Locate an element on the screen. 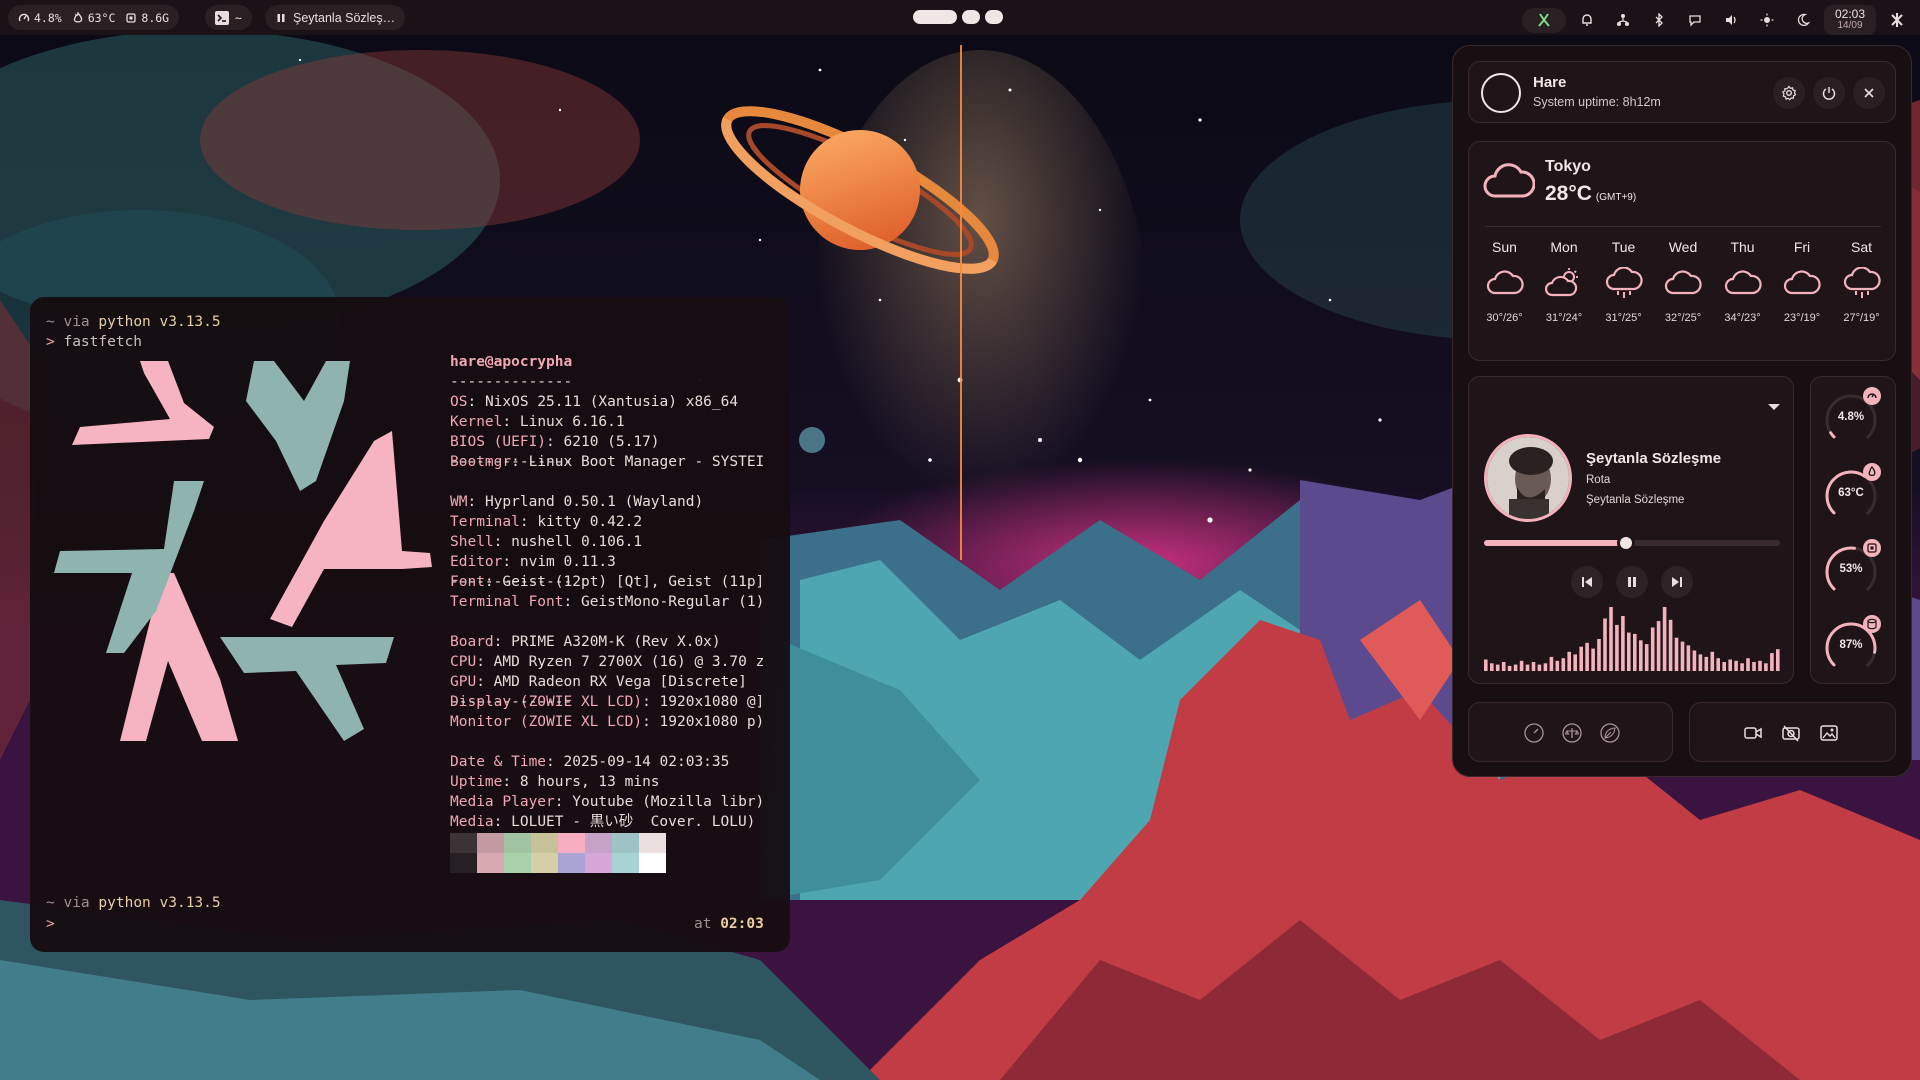 Image resolution: width=1920 pixels, height=1080 pixels. seek-bar-handle is located at coordinates (1626, 543).